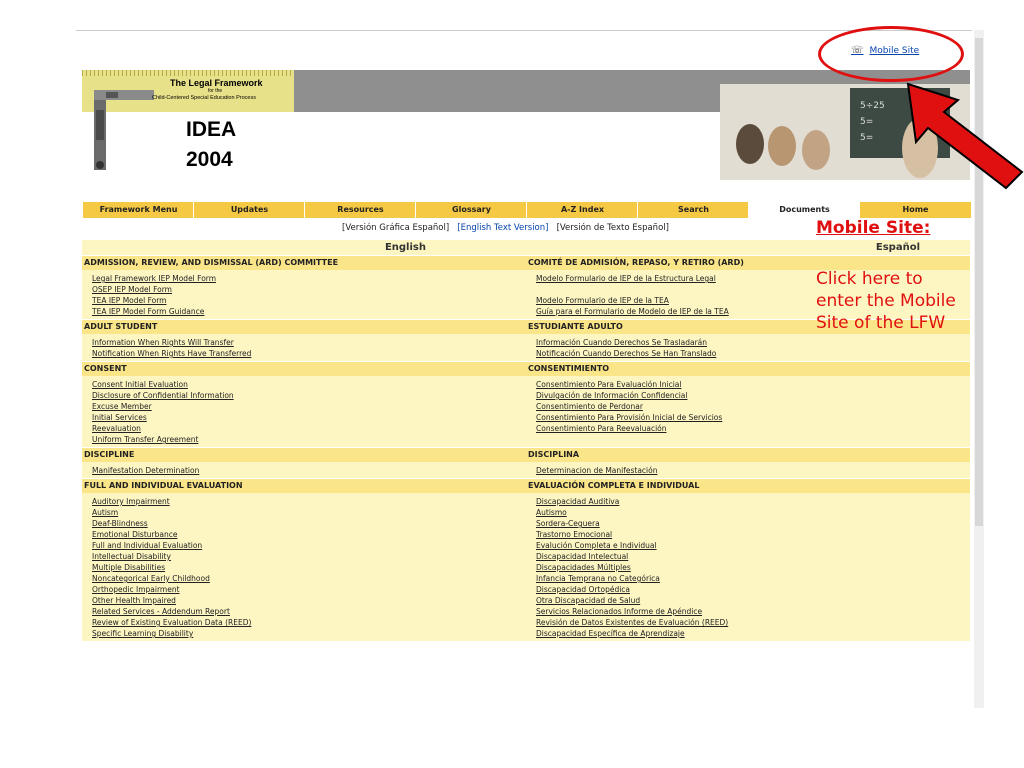 This screenshot has height=768, width=1024. What do you see at coordinates (209, 159) in the screenshot?
I see `logo-year: 2004` at bounding box center [209, 159].